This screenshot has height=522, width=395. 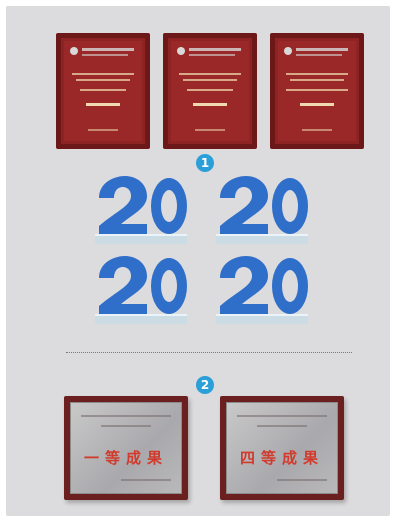 I want to click on certificate-title: 四等成果, so click(x=281, y=458).